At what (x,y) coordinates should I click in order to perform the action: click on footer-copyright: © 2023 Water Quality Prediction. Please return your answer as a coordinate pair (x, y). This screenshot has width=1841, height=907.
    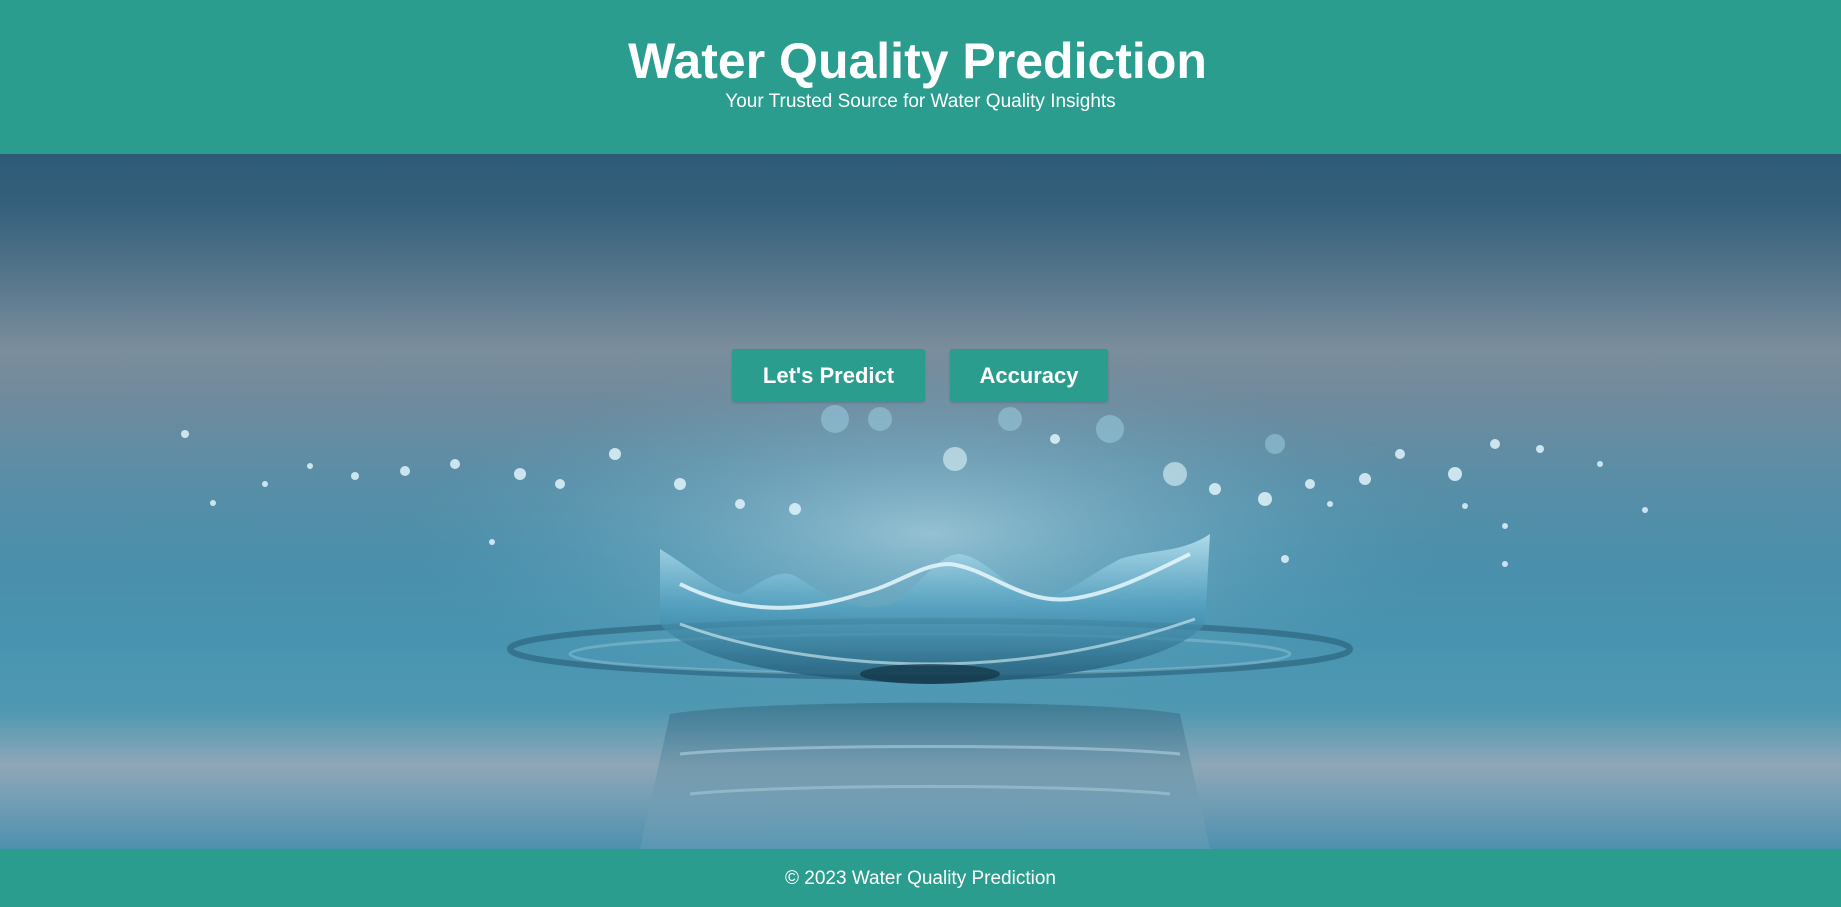
    Looking at the image, I should click on (920, 878).